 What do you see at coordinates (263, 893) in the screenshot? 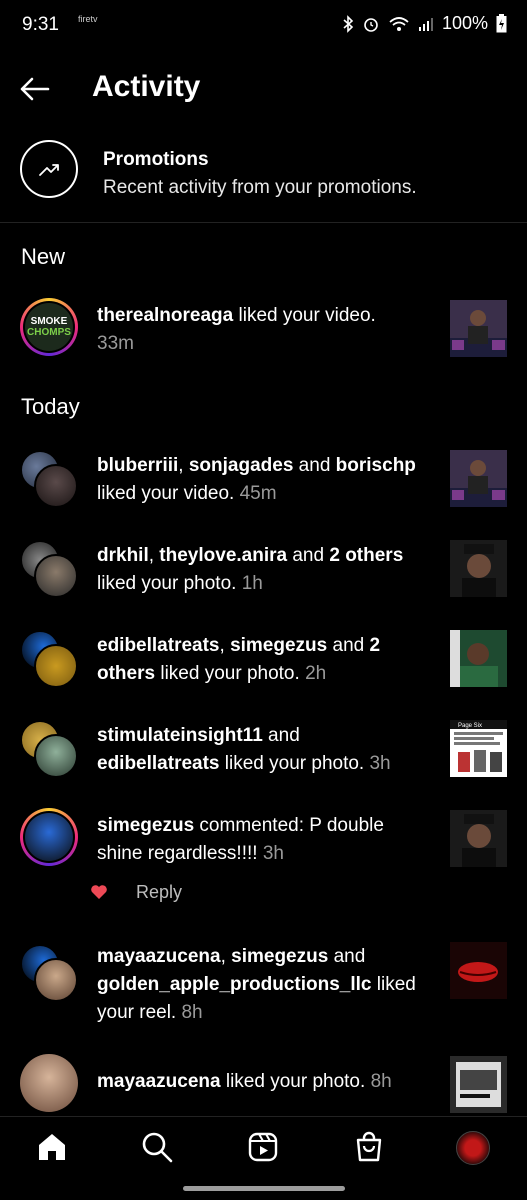
I see `comment-actions: Reply` at bounding box center [263, 893].